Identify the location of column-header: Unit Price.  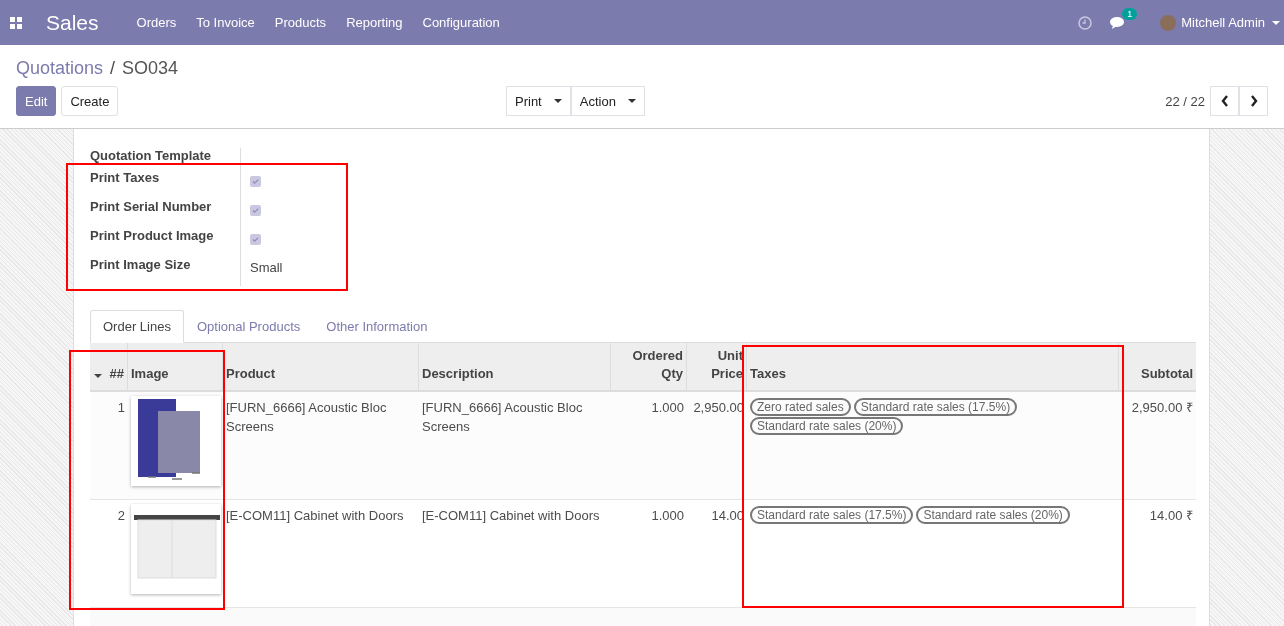
(716, 365).